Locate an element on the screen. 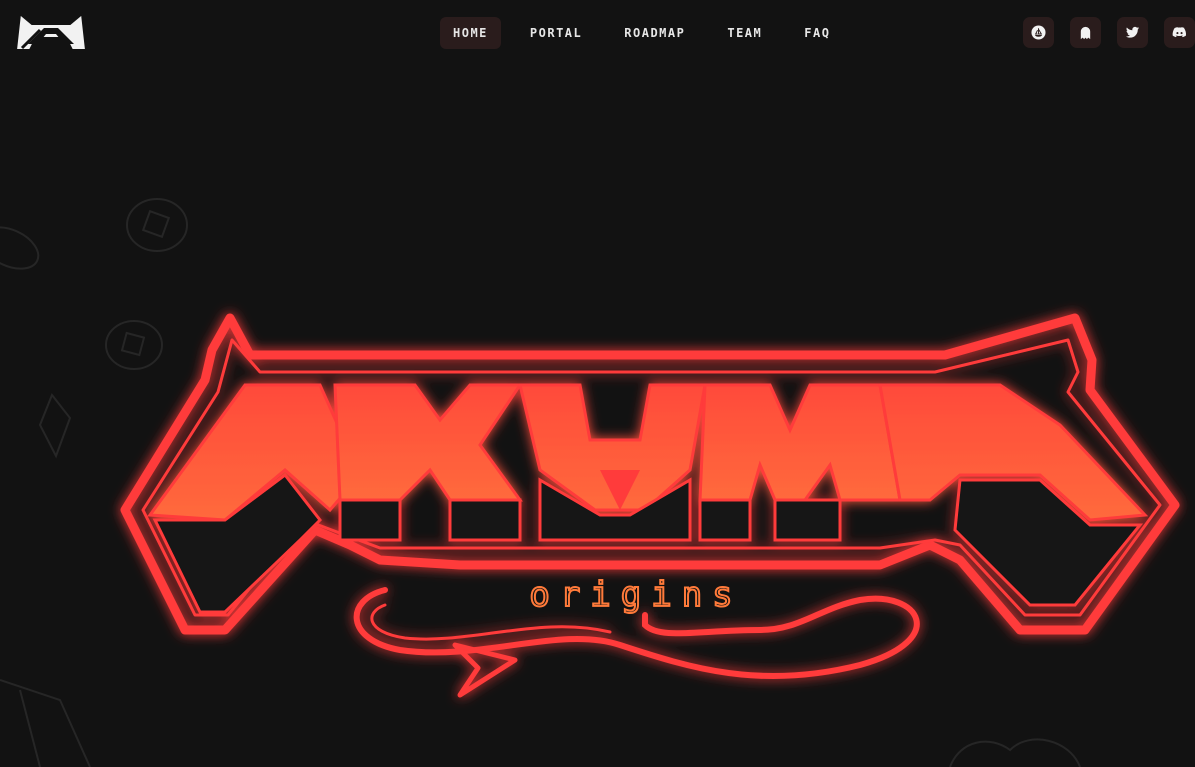  opensea-icon is located at coordinates (1038, 32).